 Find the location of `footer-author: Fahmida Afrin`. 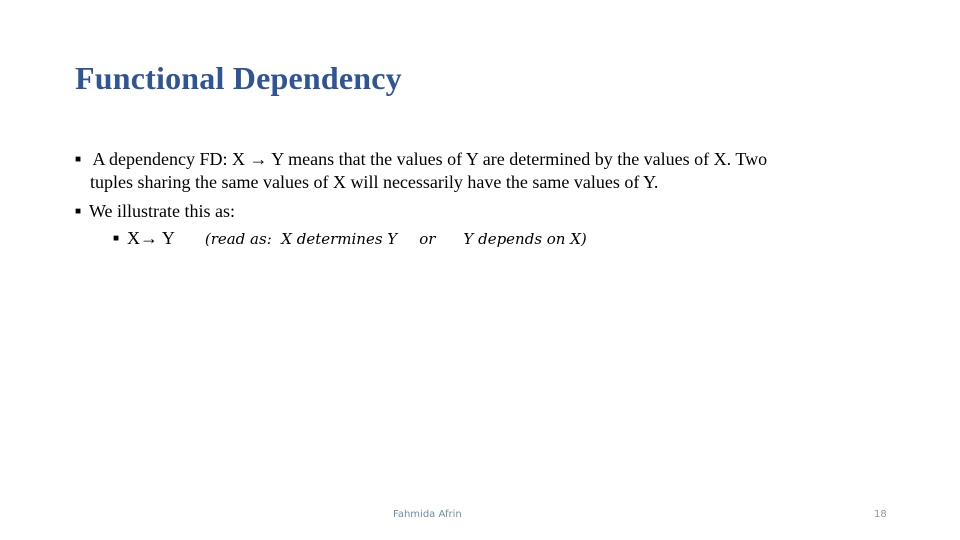

footer-author: Fahmida Afrin is located at coordinates (427, 514).